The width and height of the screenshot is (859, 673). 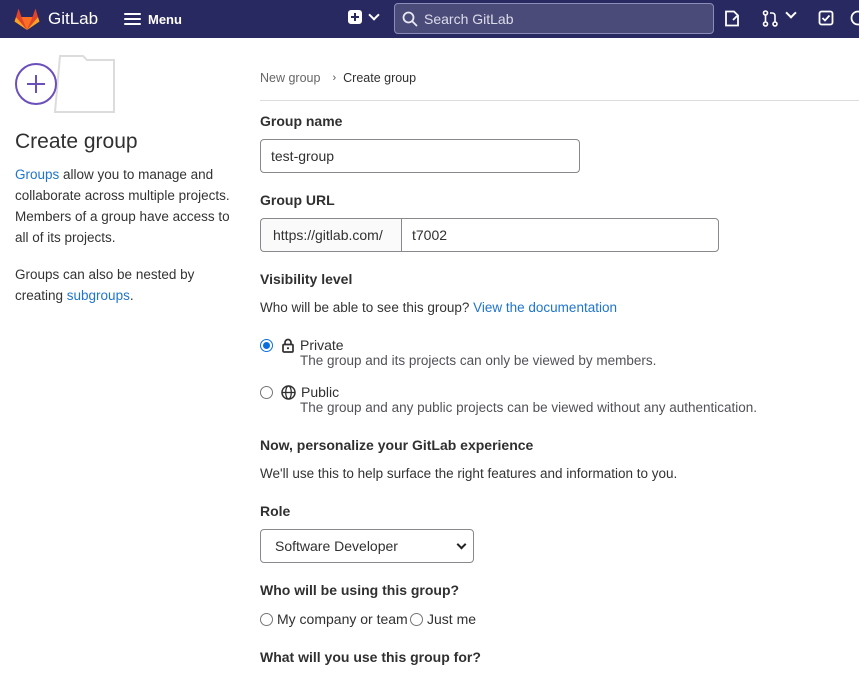 I want to click on group-name-input, so click(x=420, y=156).